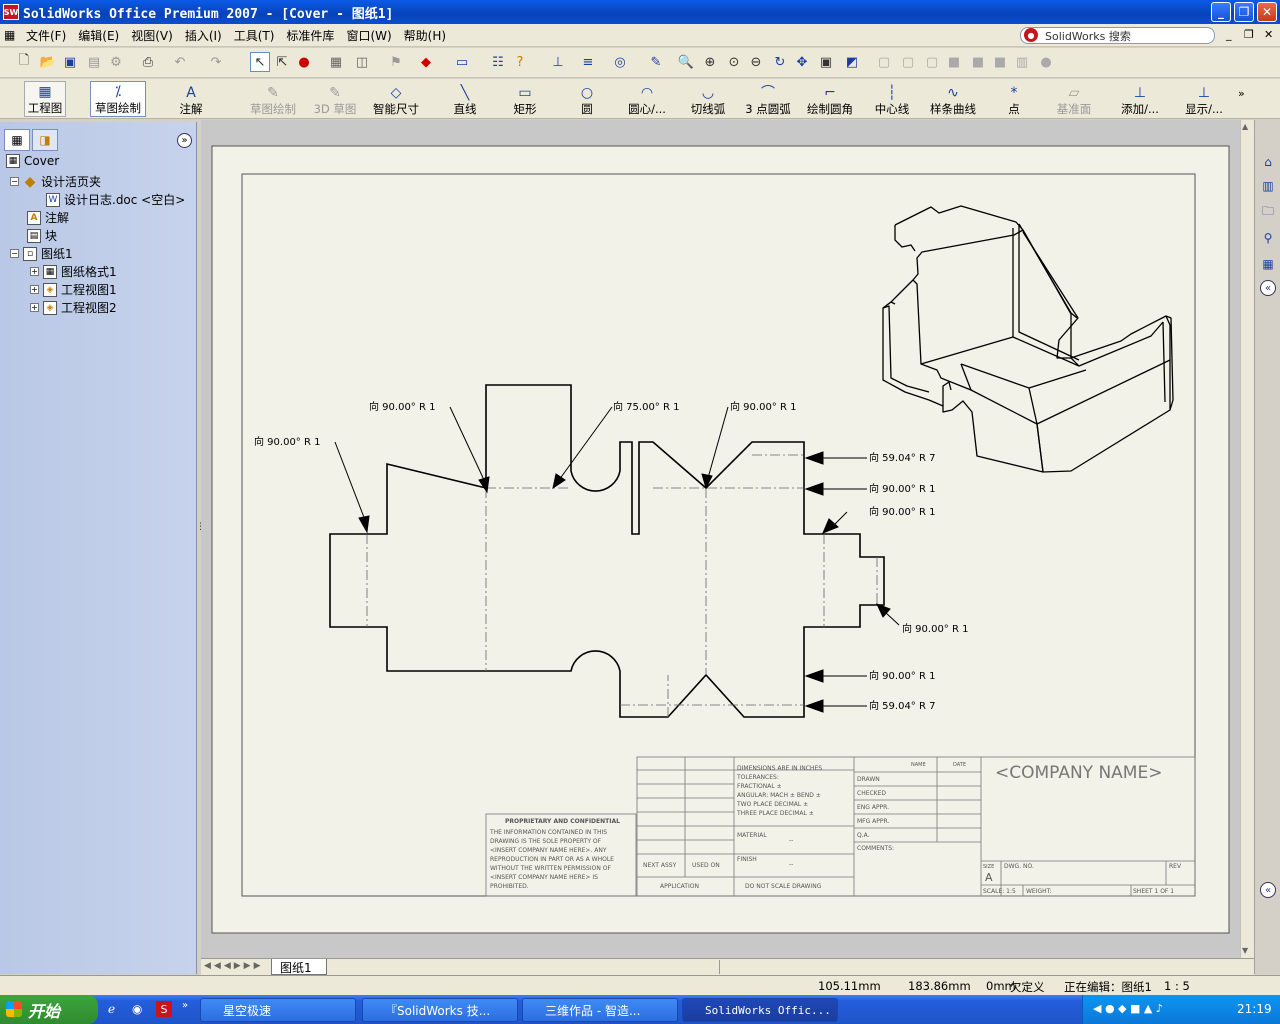 The image size is (1280, 1024). Describe the element at coordinates (184, 140) in the screenshot. I see `collapse-panel-icon: »` at that location.